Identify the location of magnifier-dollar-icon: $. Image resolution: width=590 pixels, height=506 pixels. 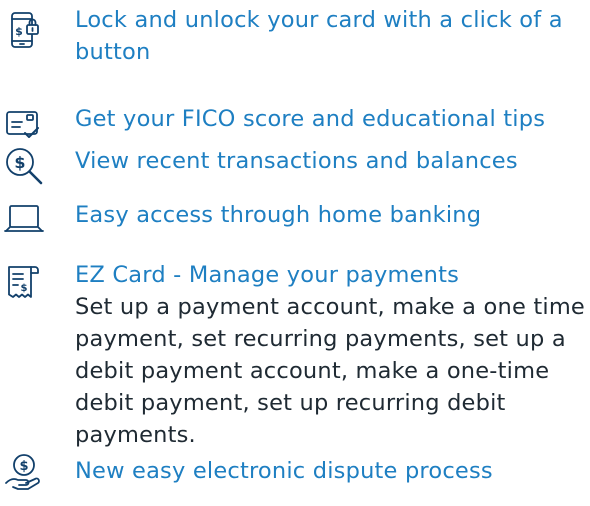
(24, 166).